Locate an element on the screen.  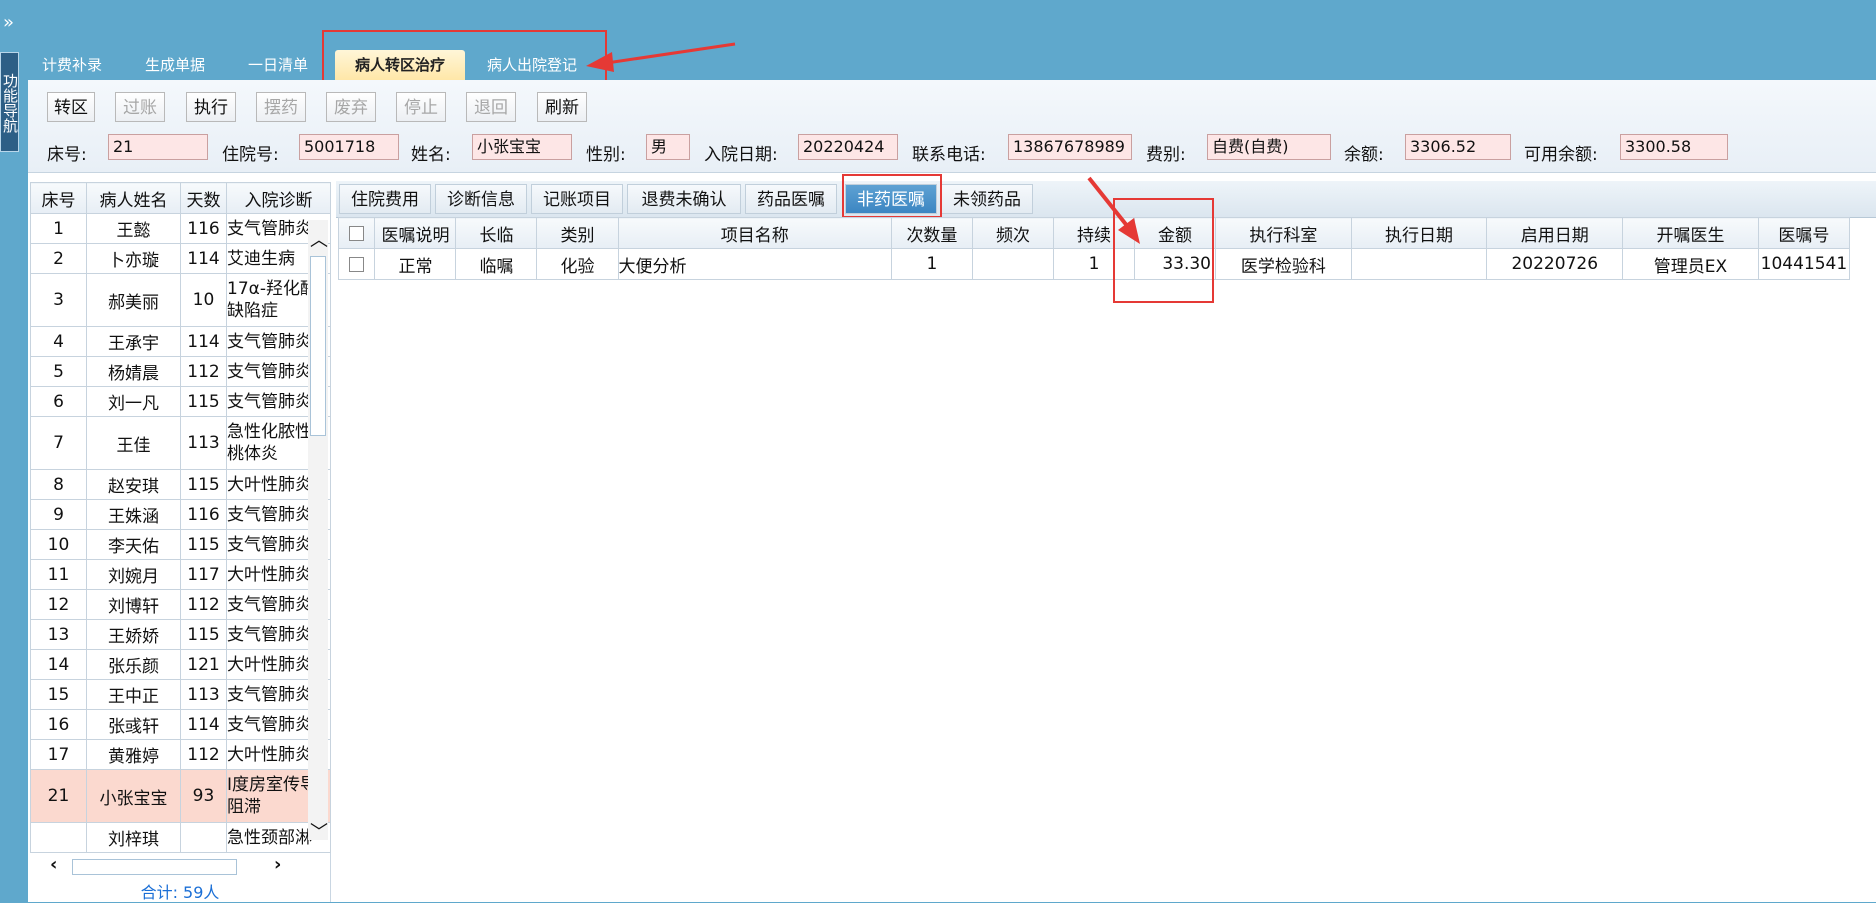
patient-row: 11 刘婉月 117 大叶性肺炎 is located at coordinates (180, 574).